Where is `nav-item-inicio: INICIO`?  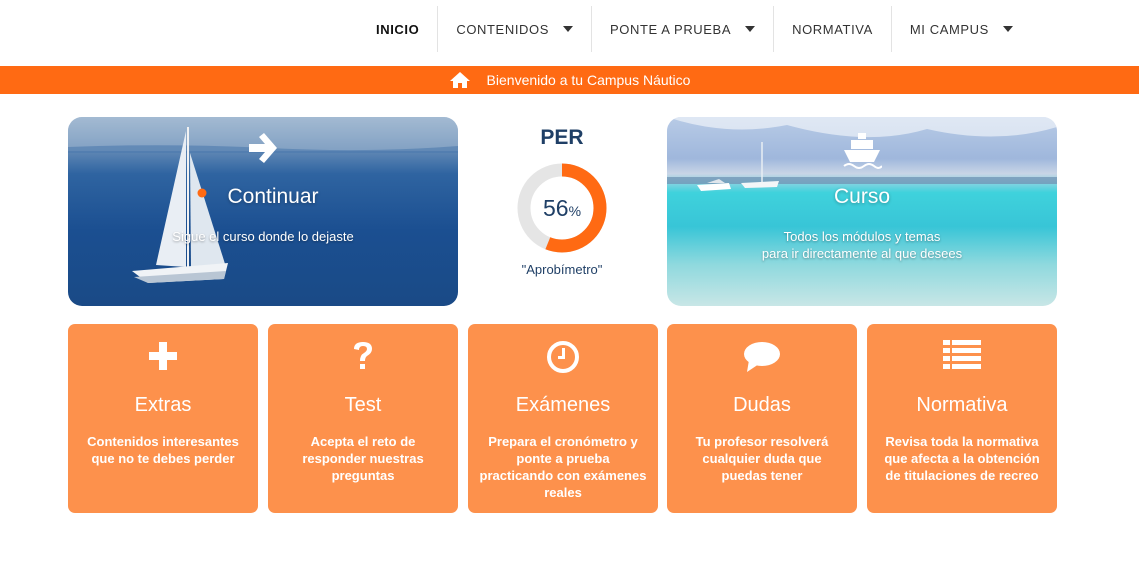 nav-item-inicio: INICIO is located at coordinates (398, 29).